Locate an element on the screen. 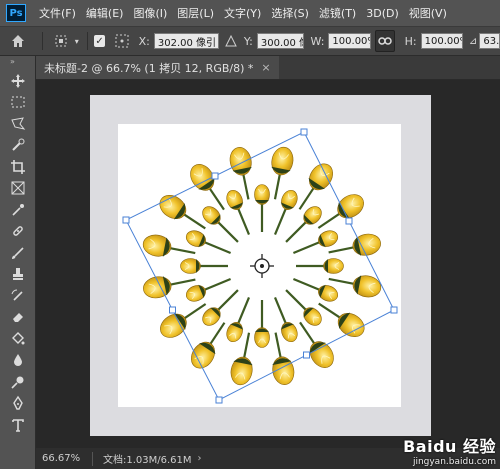  baidu-watermark: Baidu 经验 jingyan.baidu.com is located at coordinates (449, 450).